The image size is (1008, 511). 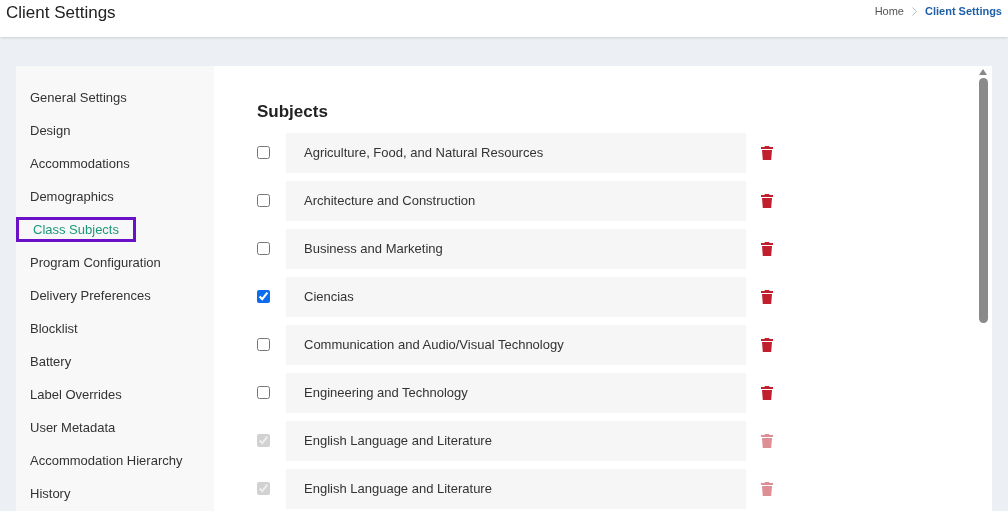 What do you see at coordinates (76, 394) in the screenshot?
I see `sidebar-item: Label Overrides` at bounding box center [76, 394].